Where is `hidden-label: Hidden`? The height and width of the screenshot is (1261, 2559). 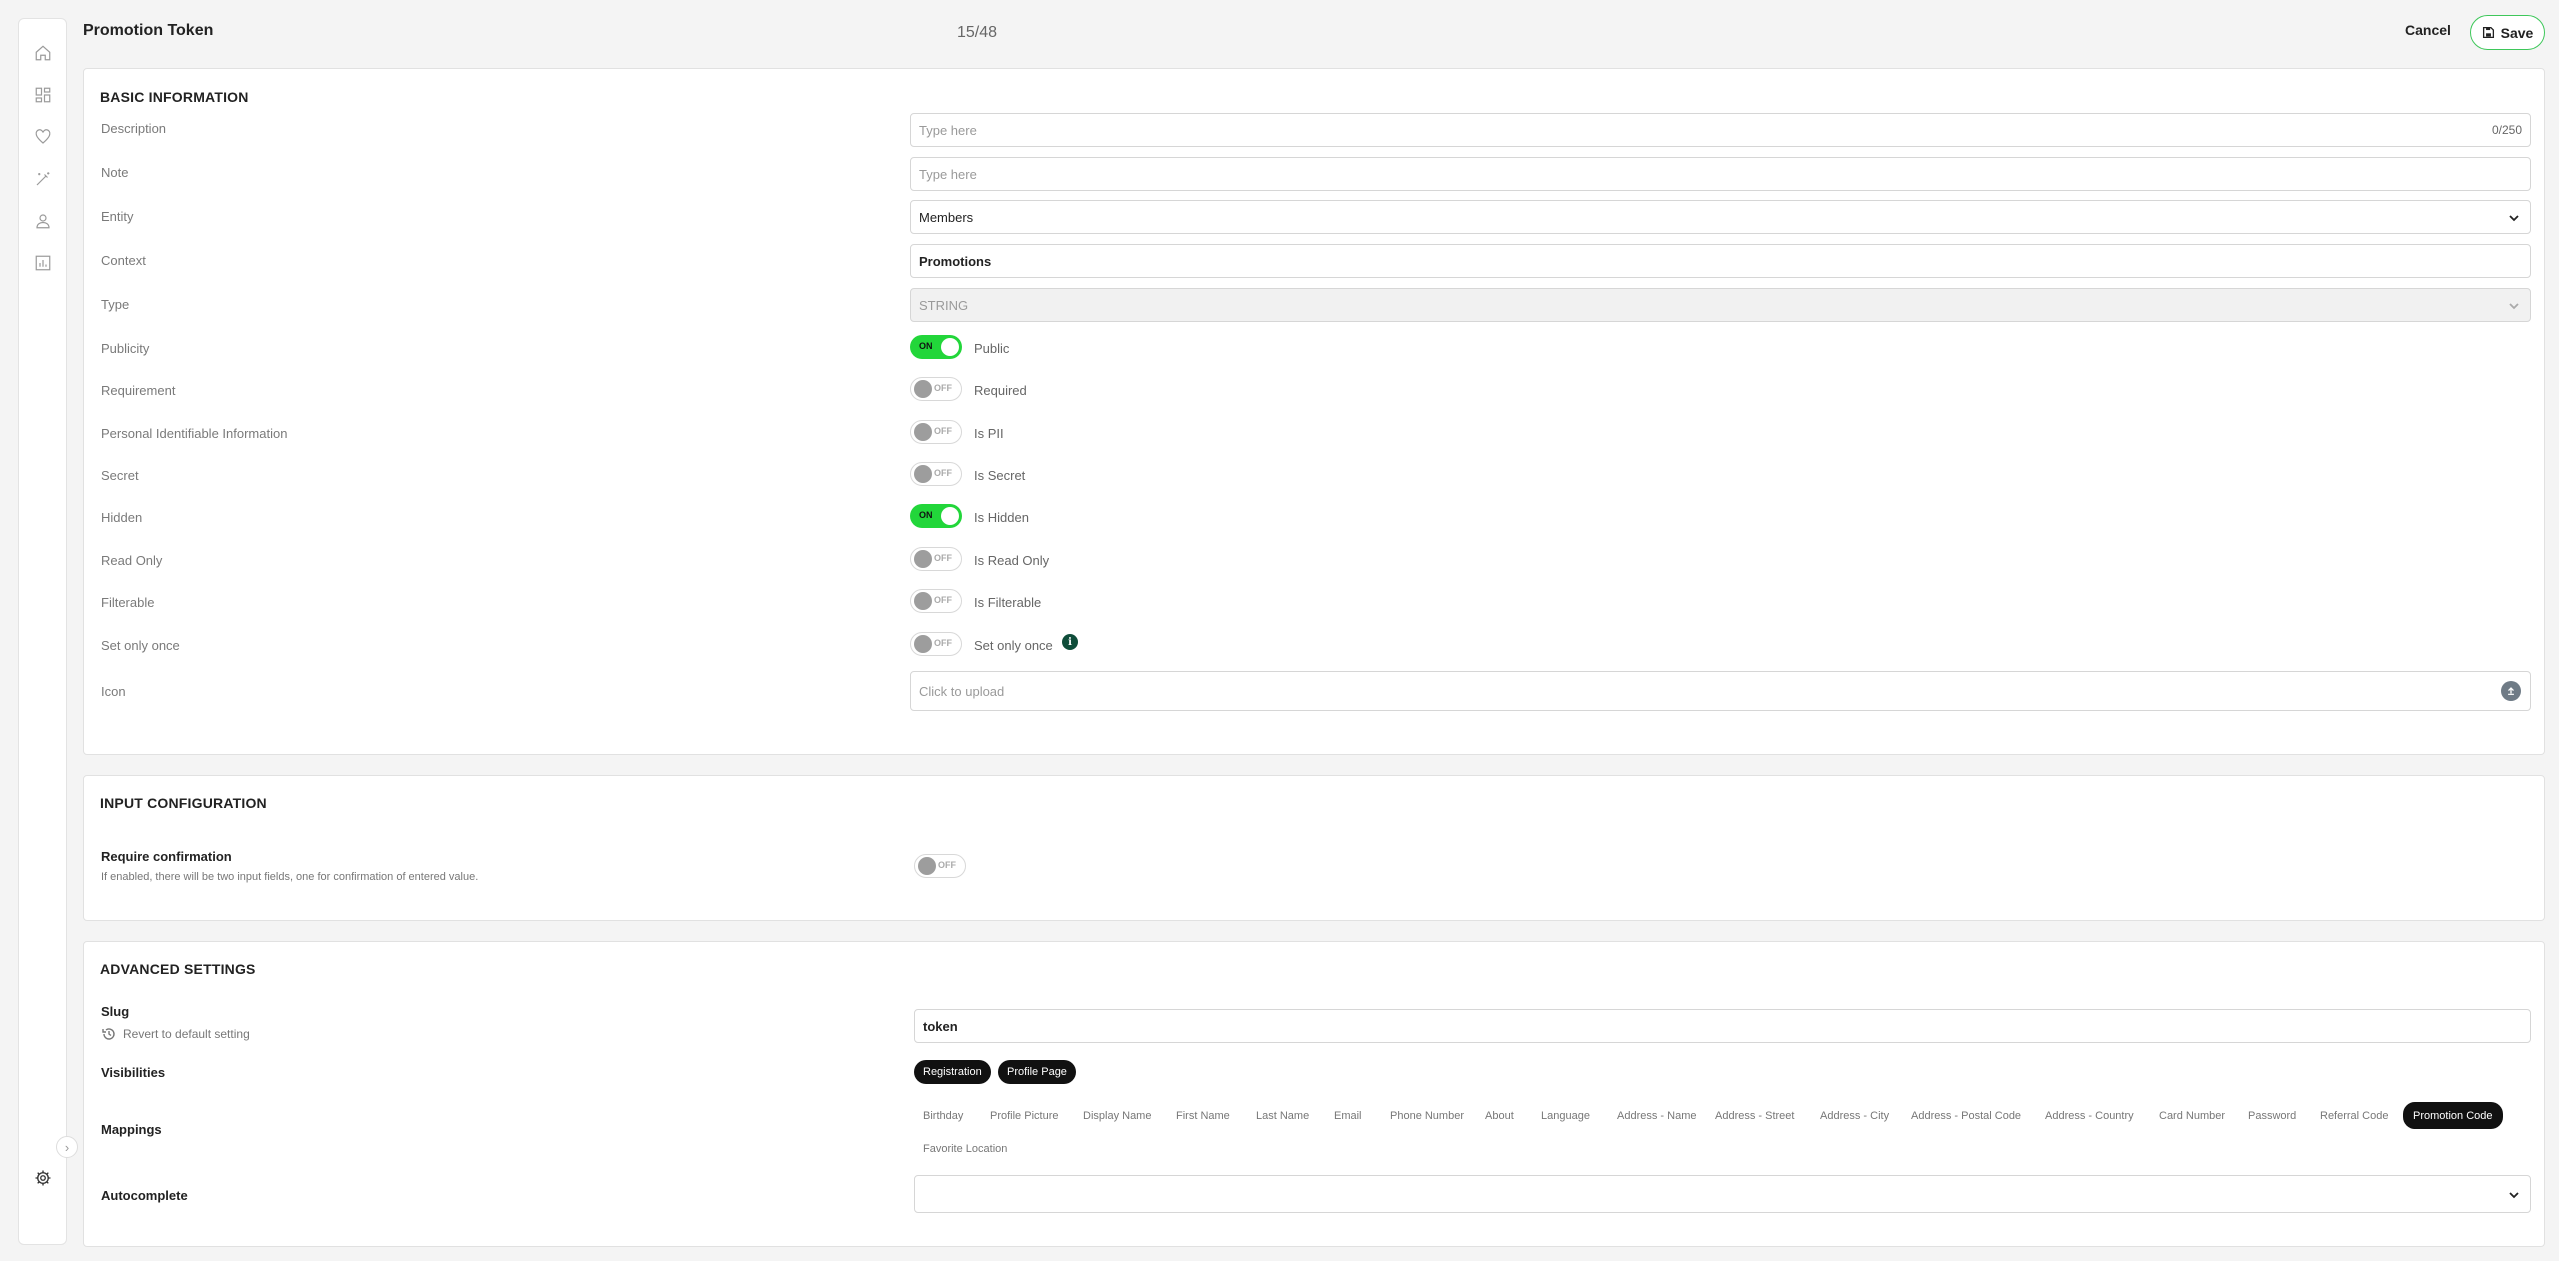 hidden-label: Hidden is located at coordinates (122, 517).